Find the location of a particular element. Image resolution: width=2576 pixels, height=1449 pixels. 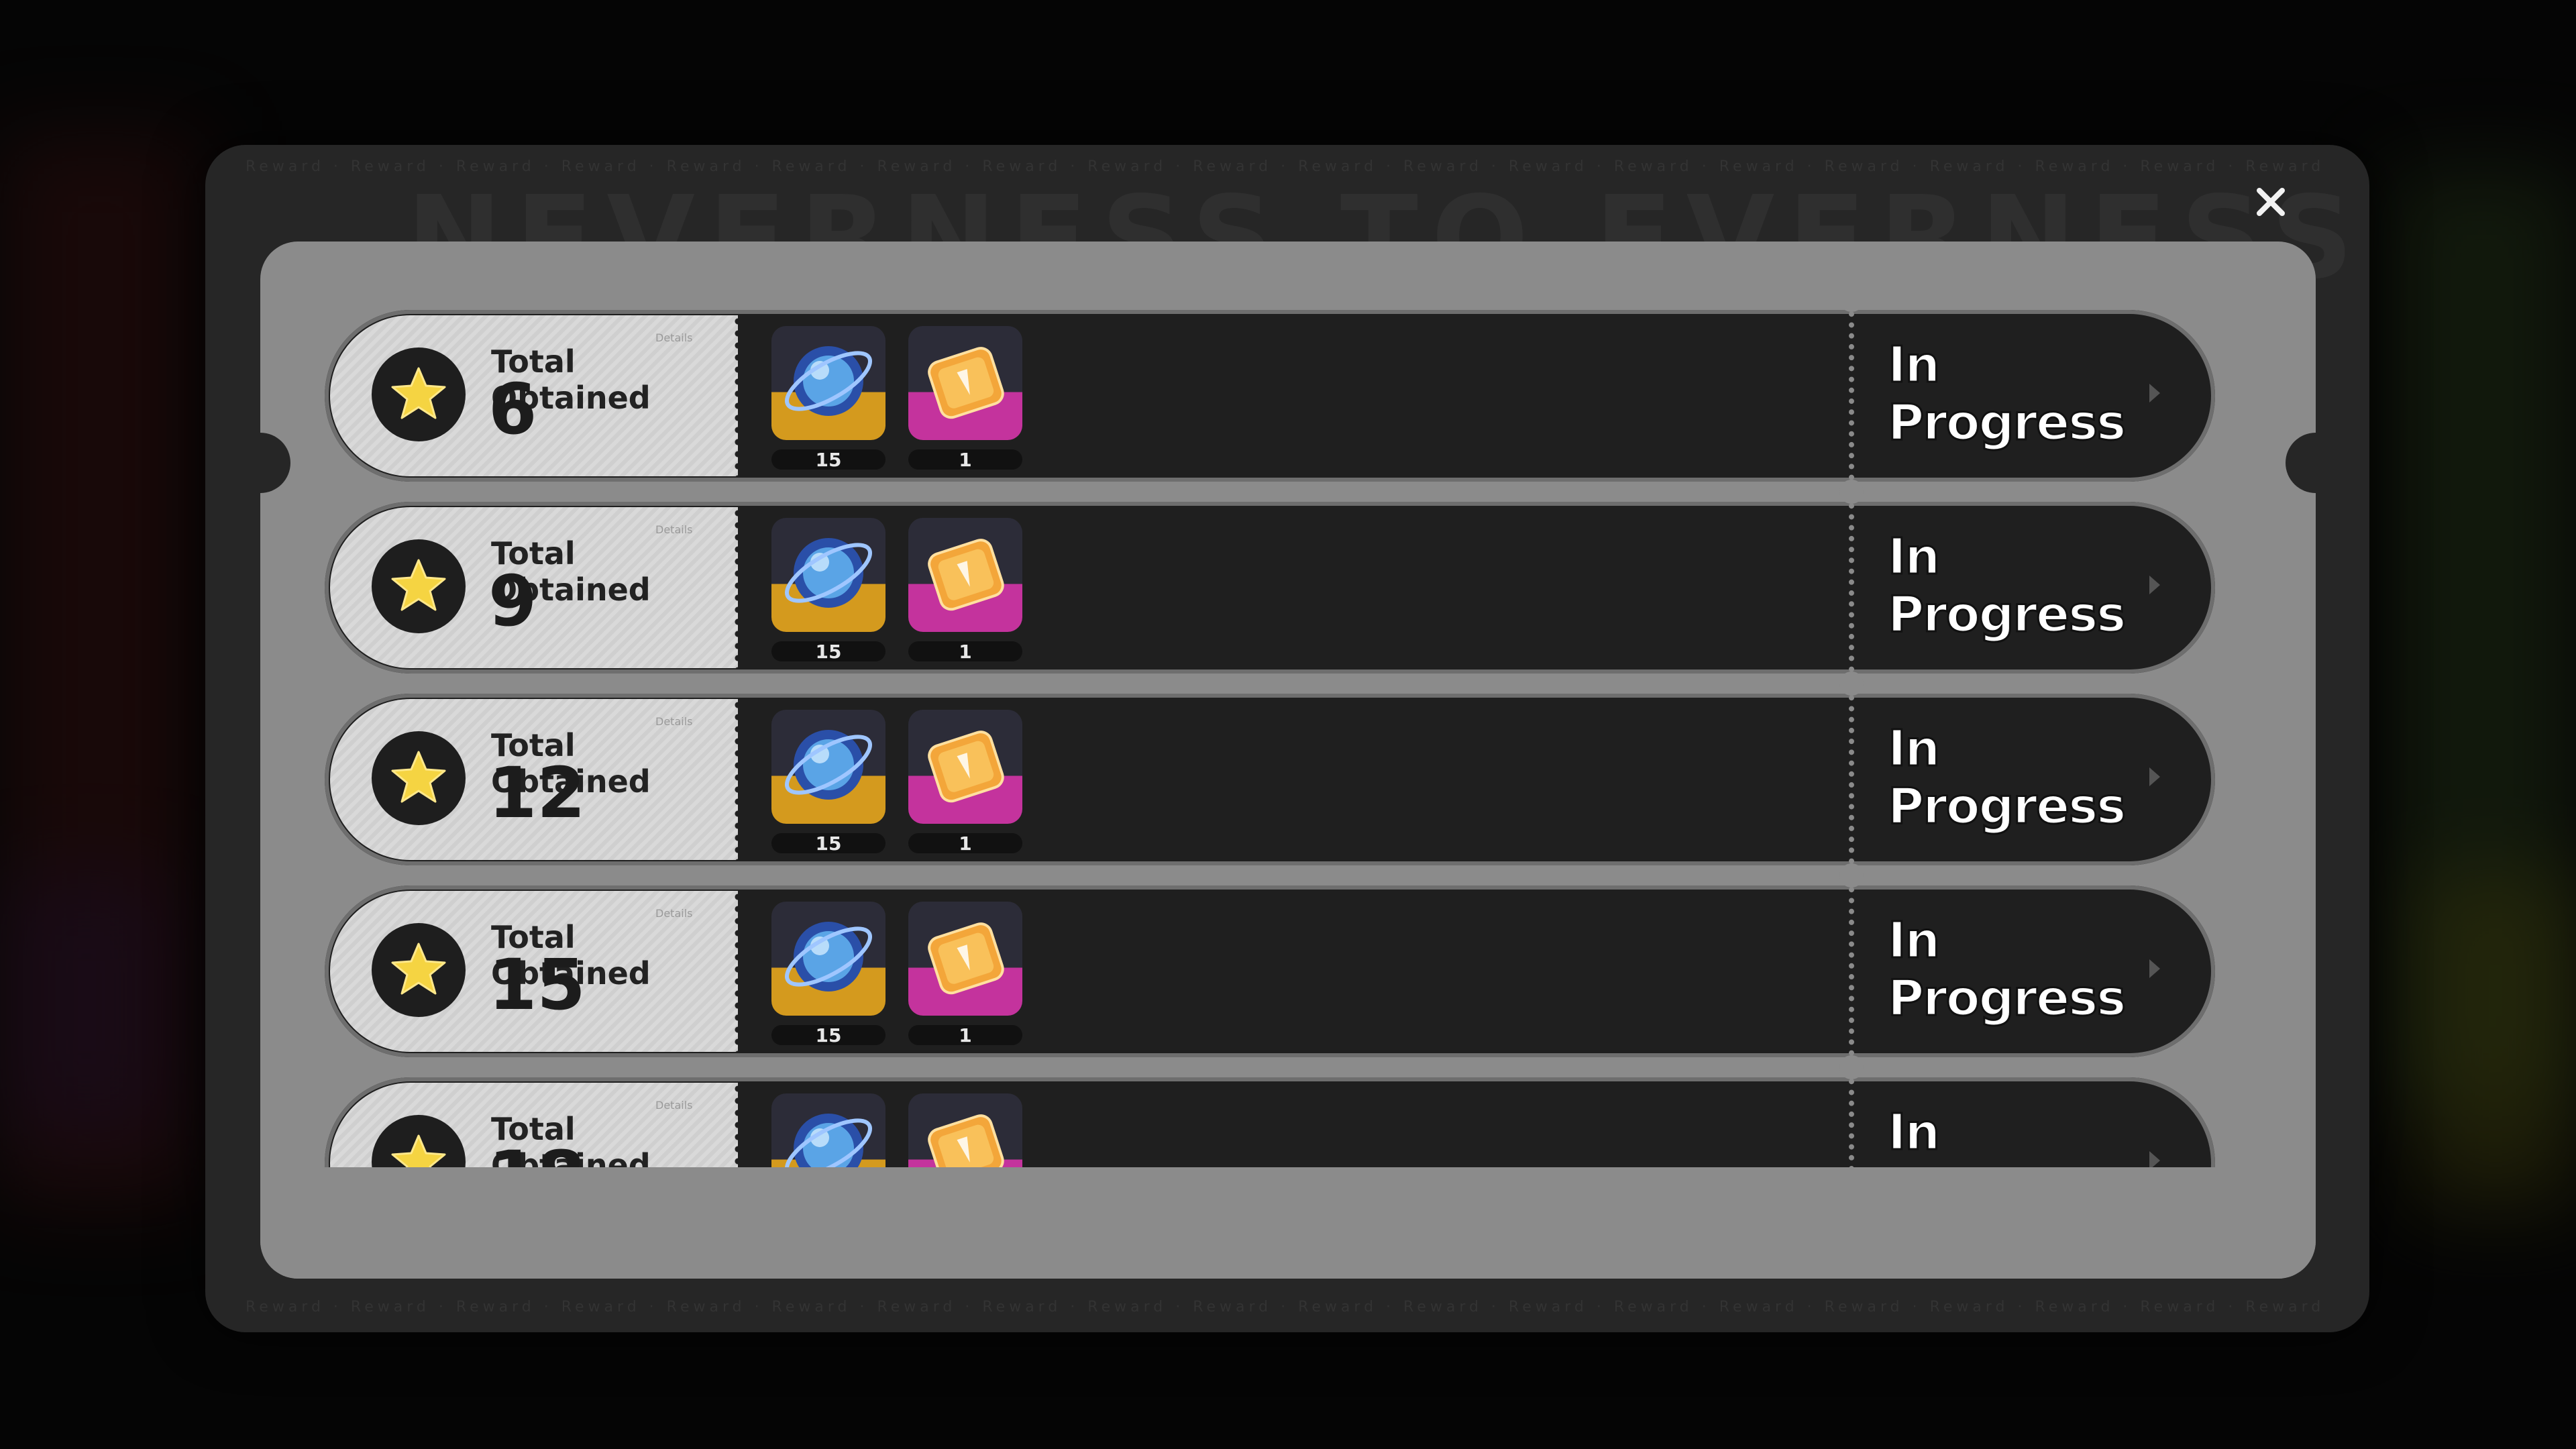

reward-threshold-card: Total Obtained 15 Details is located at coordinates (536, 971).